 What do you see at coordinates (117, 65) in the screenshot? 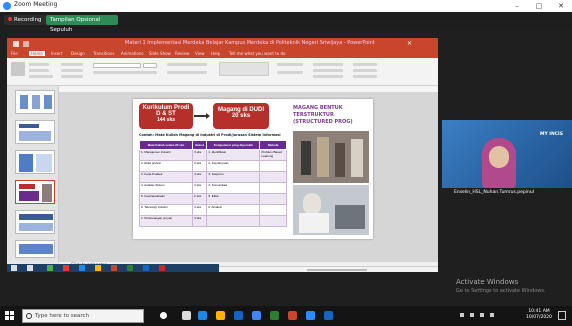
I see `font-family-select` at bounding box center [117, 65].